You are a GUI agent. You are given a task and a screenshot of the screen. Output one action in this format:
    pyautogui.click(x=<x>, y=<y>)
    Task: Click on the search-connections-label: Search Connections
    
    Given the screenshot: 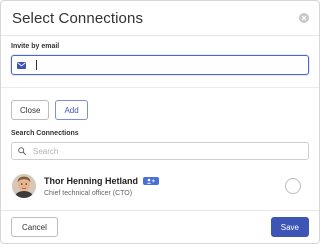 What is the action you would take?
    pyautogui.click(x=45, y=133)
    